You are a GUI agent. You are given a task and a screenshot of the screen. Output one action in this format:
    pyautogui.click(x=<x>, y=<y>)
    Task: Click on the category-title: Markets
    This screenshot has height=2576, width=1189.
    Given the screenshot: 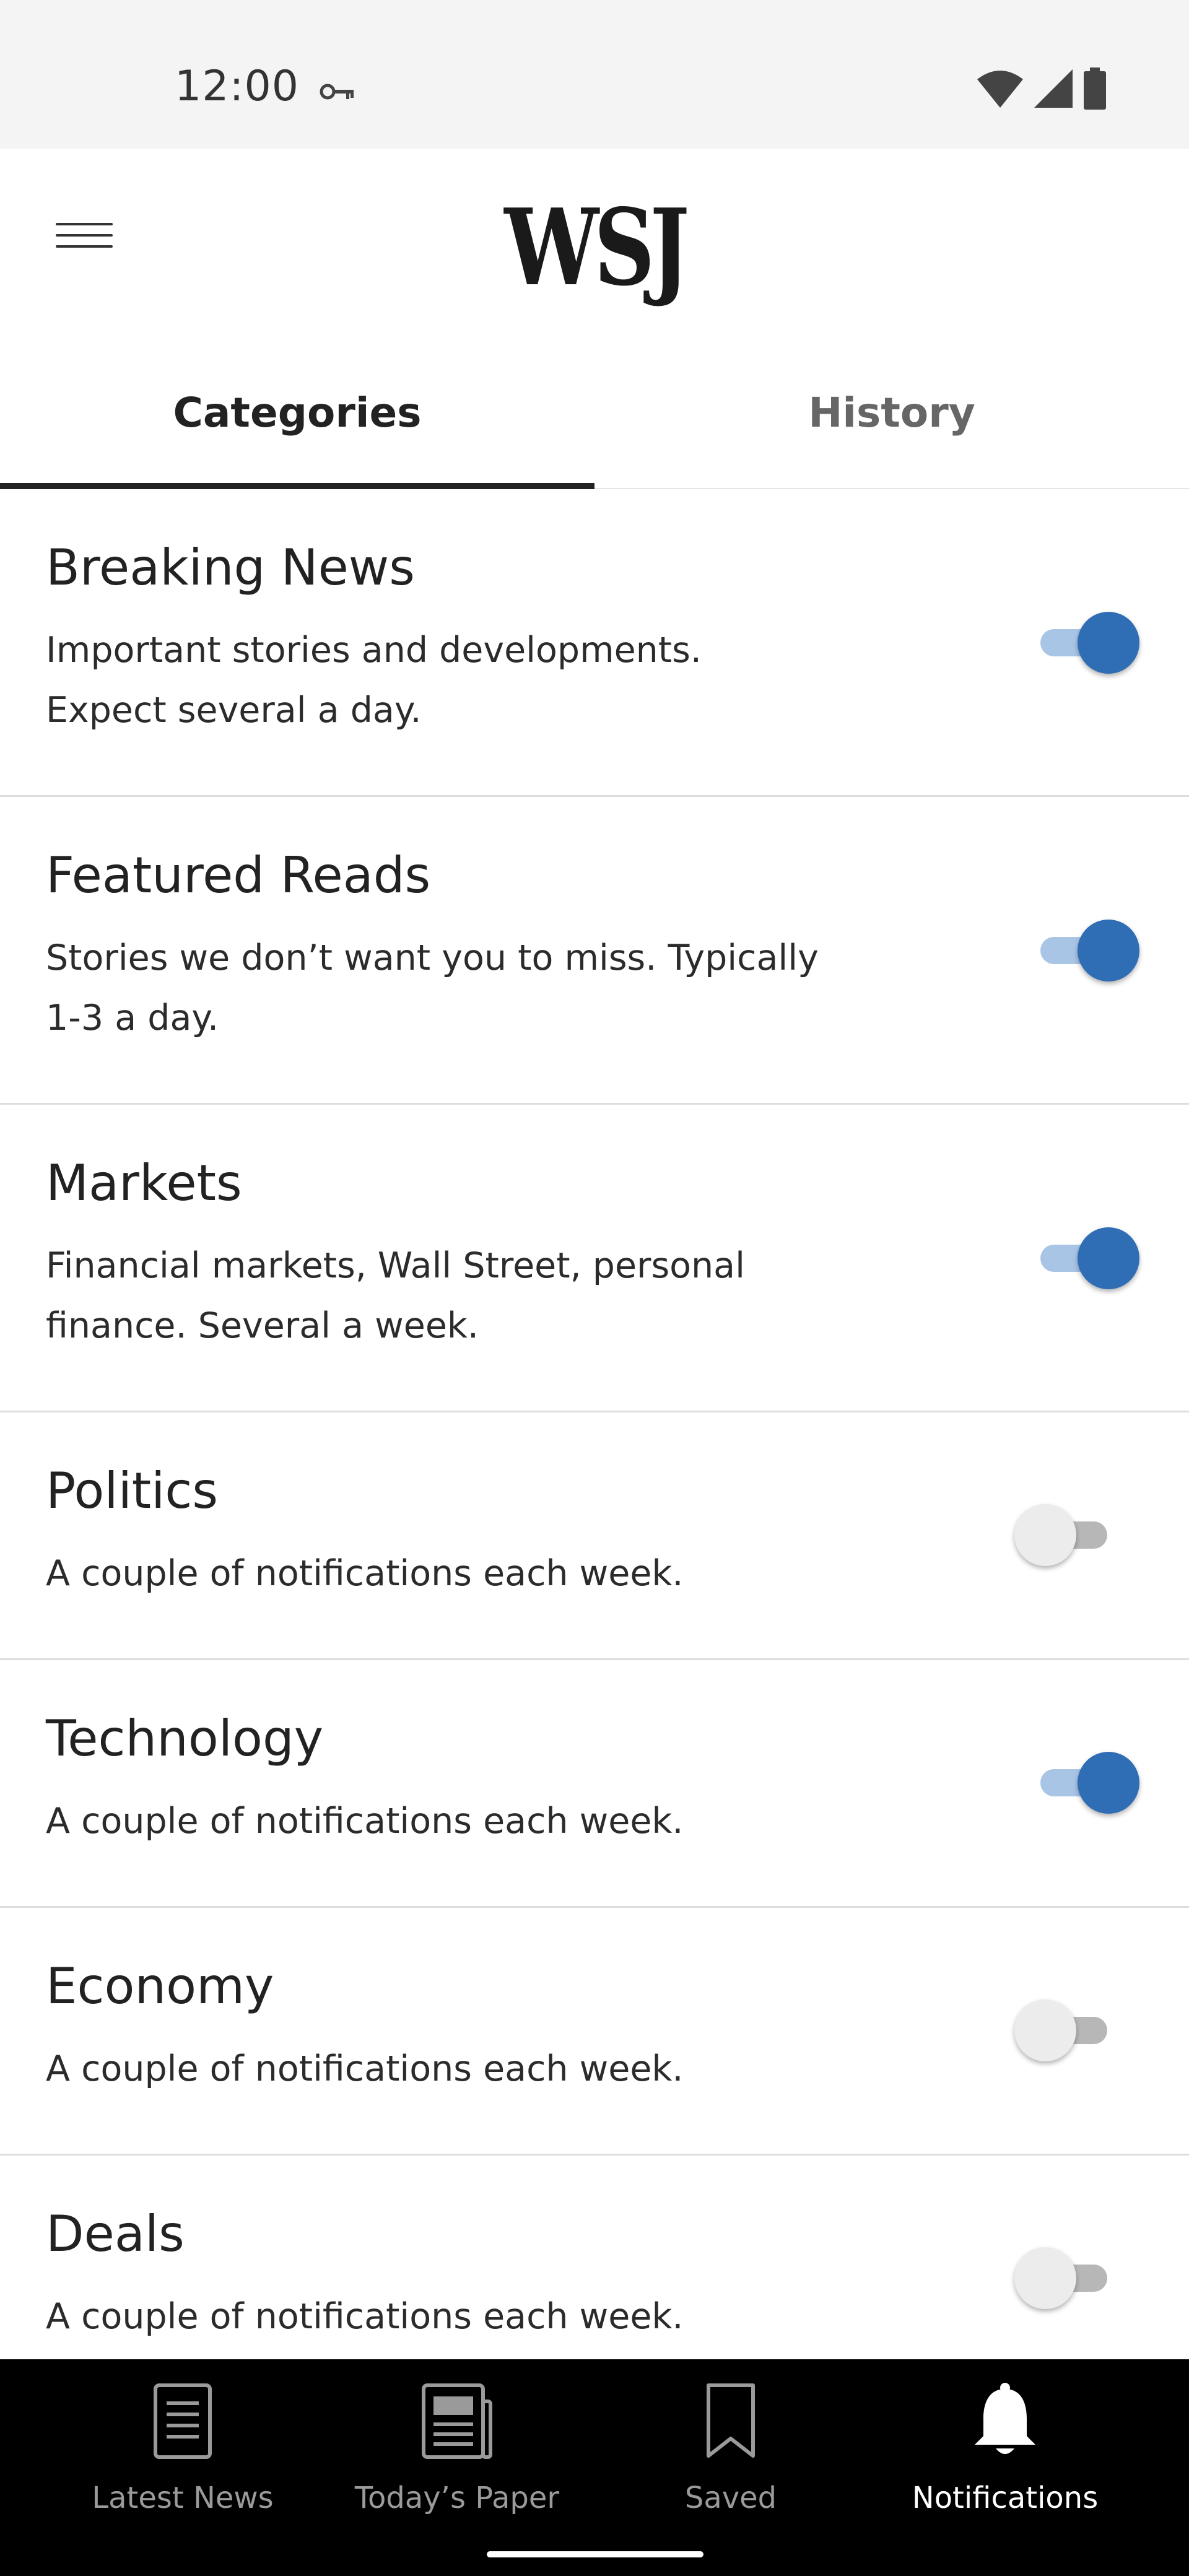 What is the action you would take?
    pyautogui.click(x=144, y=1183)
    